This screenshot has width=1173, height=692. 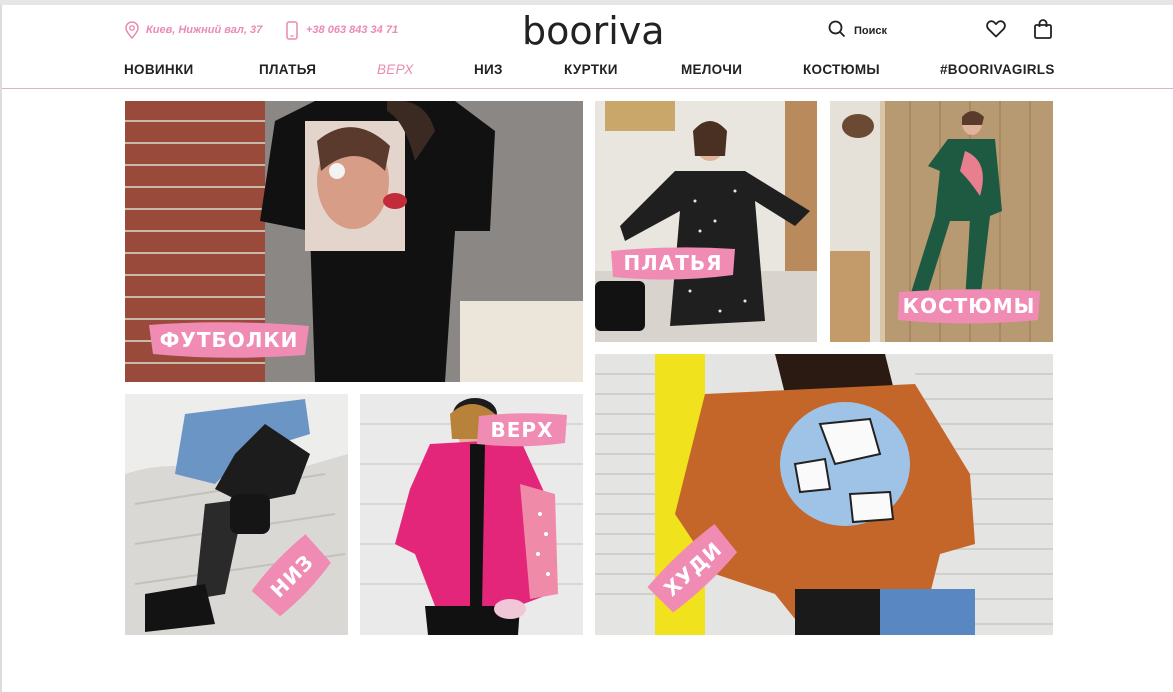 What do you see at coordinates (204, 30) in the screenshot?
I see `address-text: Киев, Нижний вал, 37` at bounding box center [204, 30].